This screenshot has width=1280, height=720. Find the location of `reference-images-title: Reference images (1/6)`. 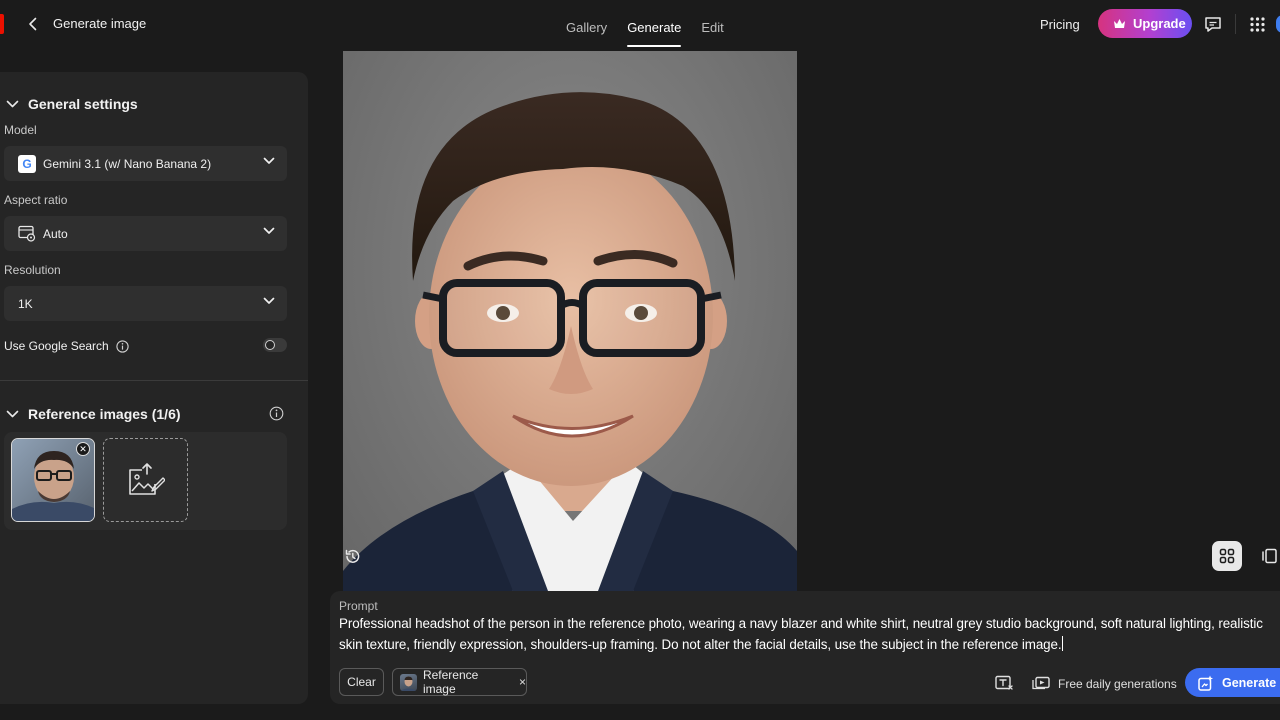

reference-images-title: Reference images (1/6) is located at coordinates (104, 414).